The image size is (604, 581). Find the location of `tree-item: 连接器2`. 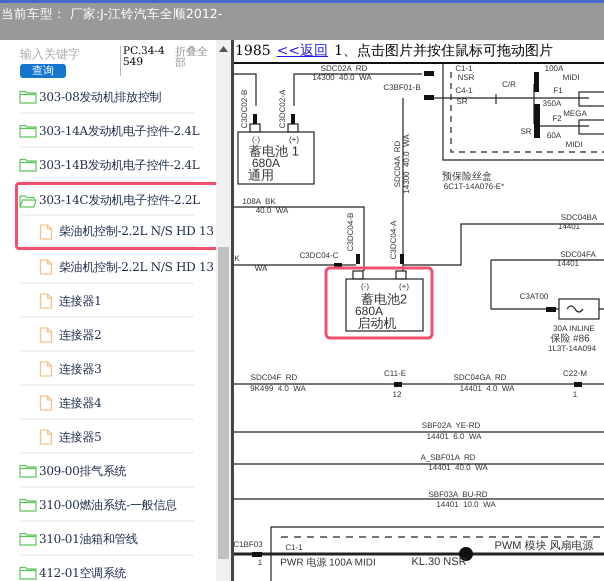

tree-item: 连接器2 is located at coordinates (115, 335).